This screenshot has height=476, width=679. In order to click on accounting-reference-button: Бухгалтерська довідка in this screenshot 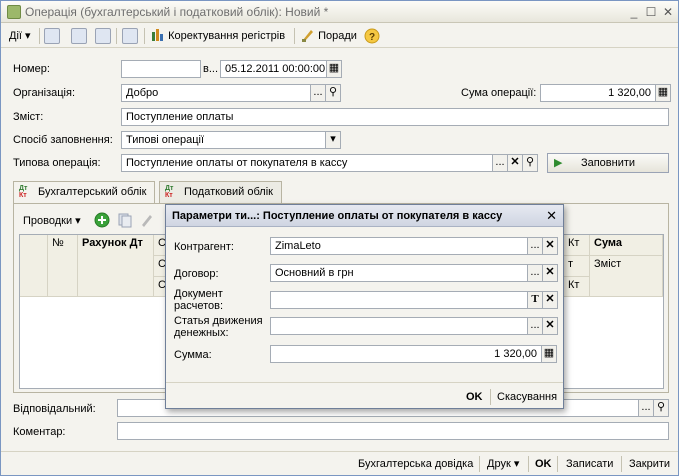, I will do `click(415, 464)`.